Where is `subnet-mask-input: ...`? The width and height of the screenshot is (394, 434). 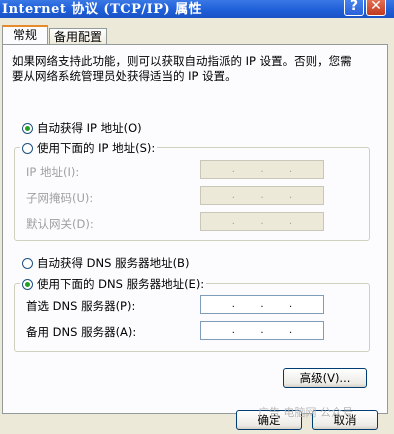 subnet-mask-input: ... is located at coordinates (262, 195).